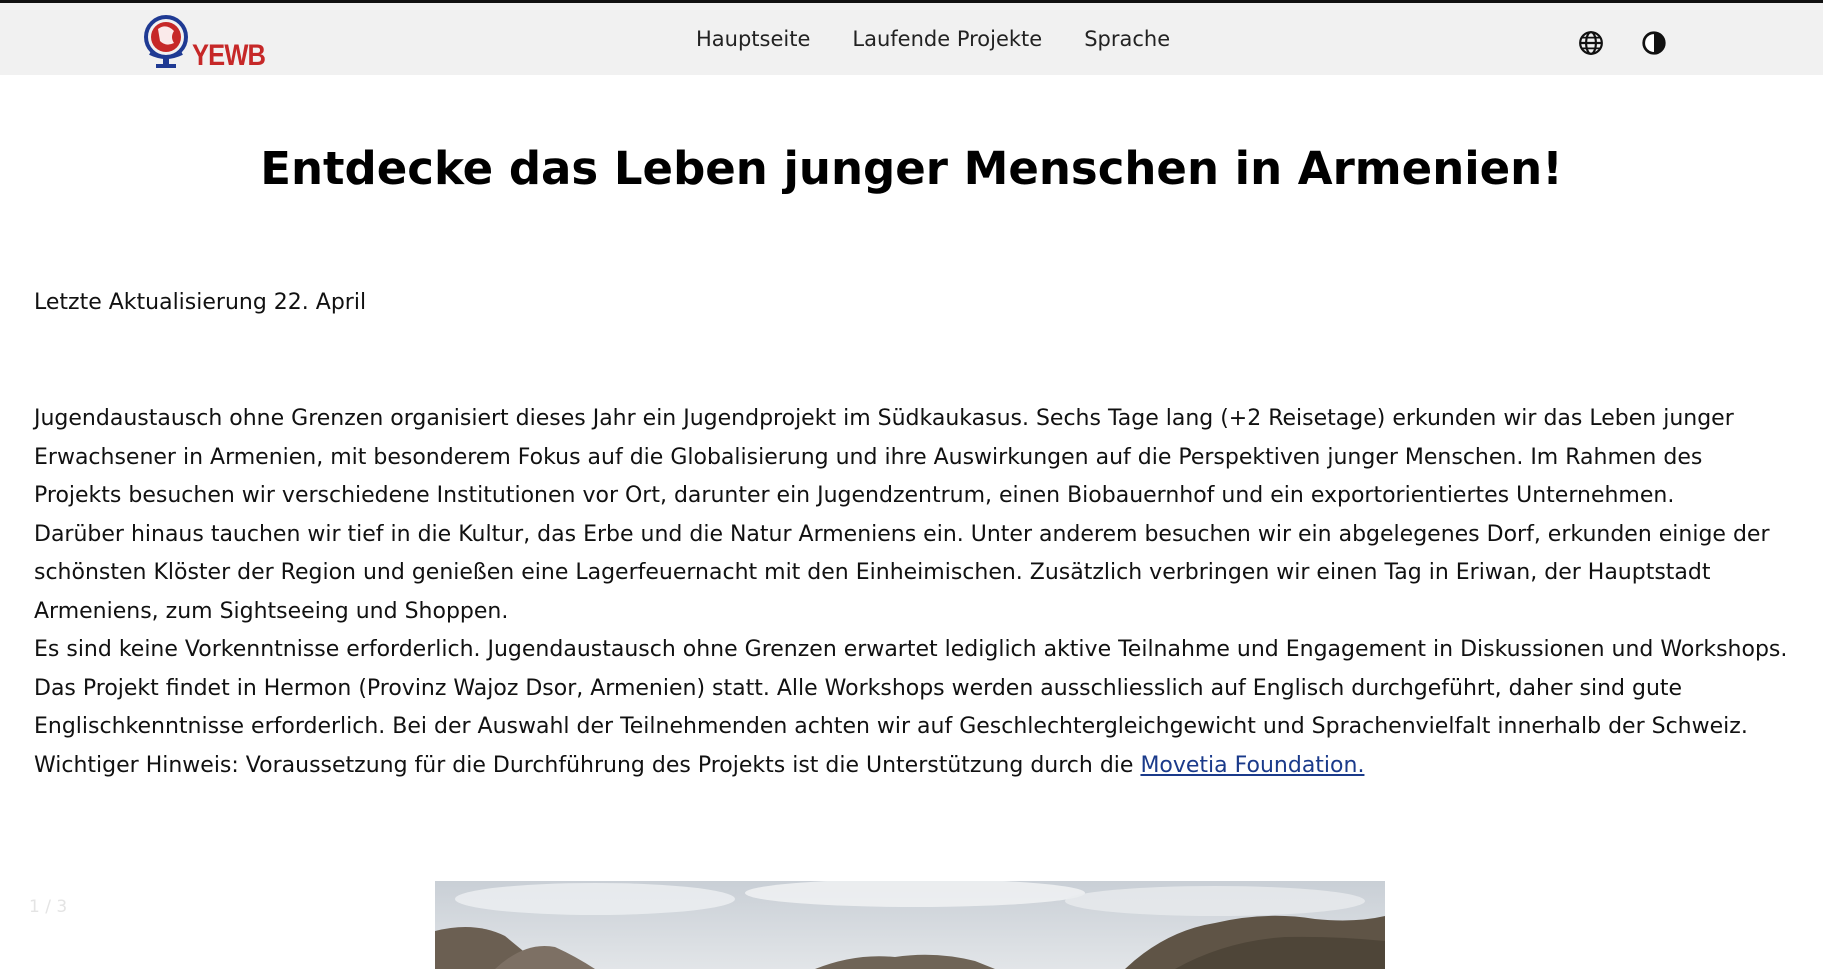  What do you see at coordinates (753, 39) in the screenshot?
I see `nav-link-hauptseite: Hauptseite` at bounding box center [753, 39].